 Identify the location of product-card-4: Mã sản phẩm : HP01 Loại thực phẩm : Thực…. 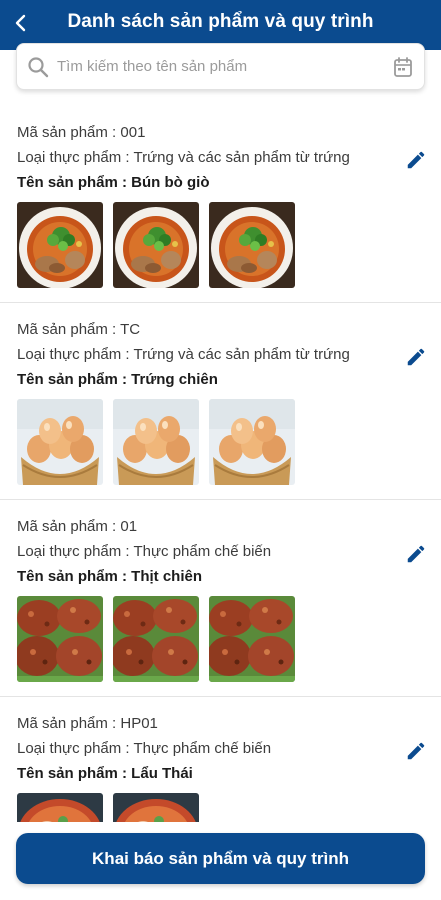
(220, 762).